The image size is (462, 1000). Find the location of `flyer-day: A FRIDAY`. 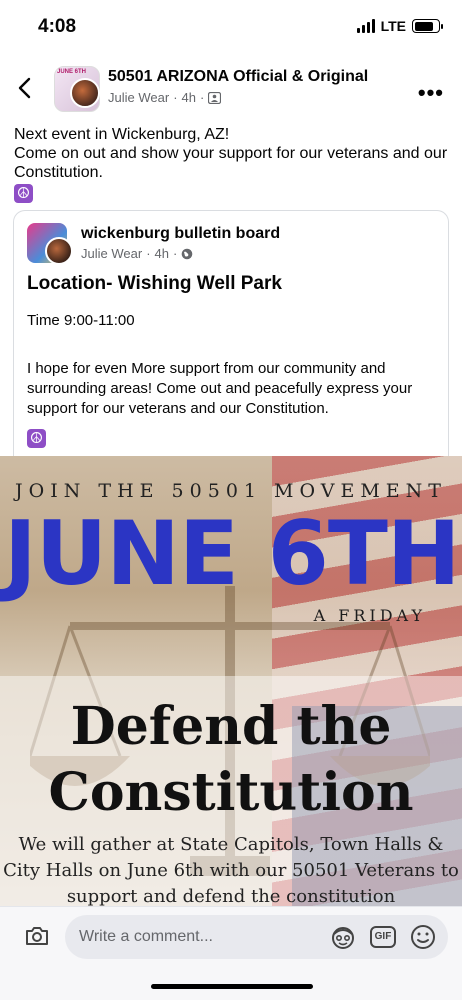

flyer-day: A FRIDAY is located at coordinates (369, 615).